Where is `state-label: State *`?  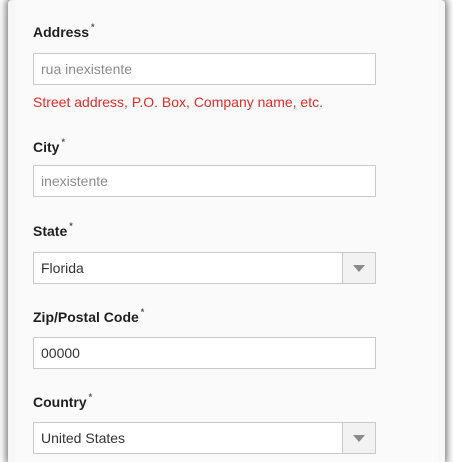
state-label: State * is located at coordinates (53, 230).